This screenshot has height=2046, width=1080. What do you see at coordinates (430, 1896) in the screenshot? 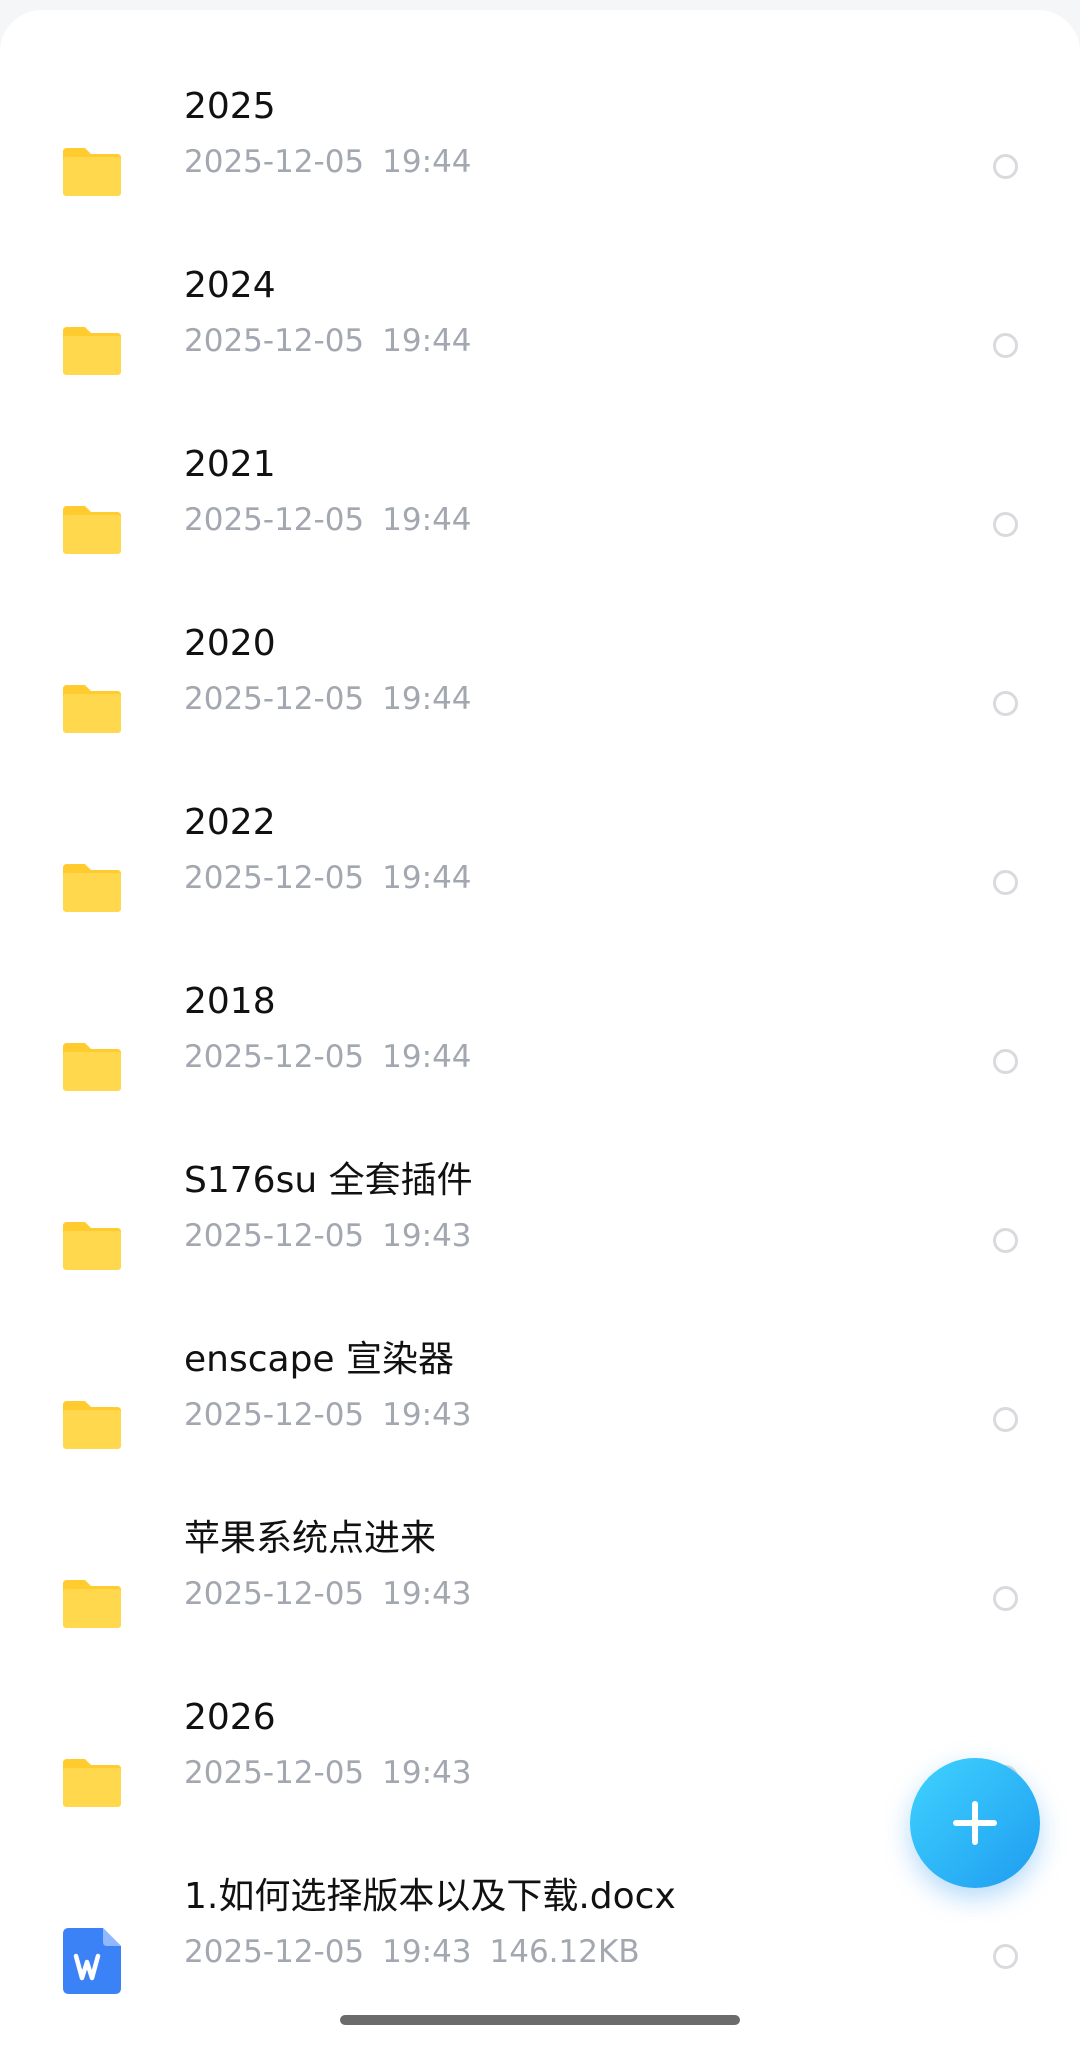
I see `file-name: 1.如何选择版本以及下载.docx` at bounding box center [430, 1896].